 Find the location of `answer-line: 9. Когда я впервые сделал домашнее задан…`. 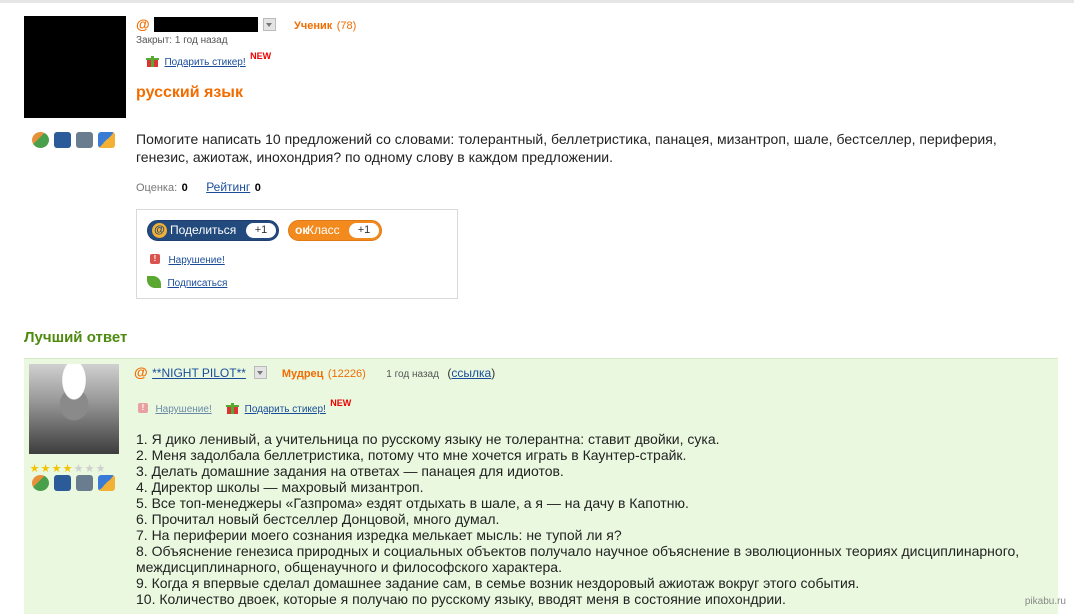

answer-line: 9. Когда я впервые сделал домашнее задан… is located at coordinates (498, 583).